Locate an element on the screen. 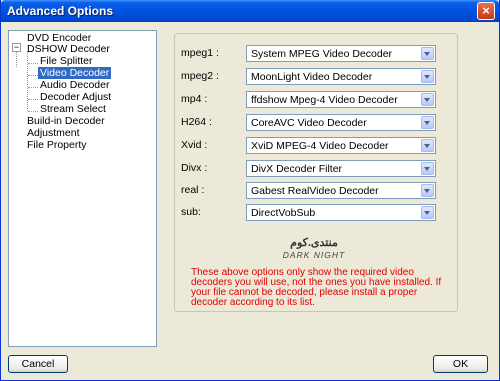 This screenshot has height=381, width=500. mp4-decoder-select: ffdshow Mpeg-4 Video Decoder is located at coordinates (341, 99).